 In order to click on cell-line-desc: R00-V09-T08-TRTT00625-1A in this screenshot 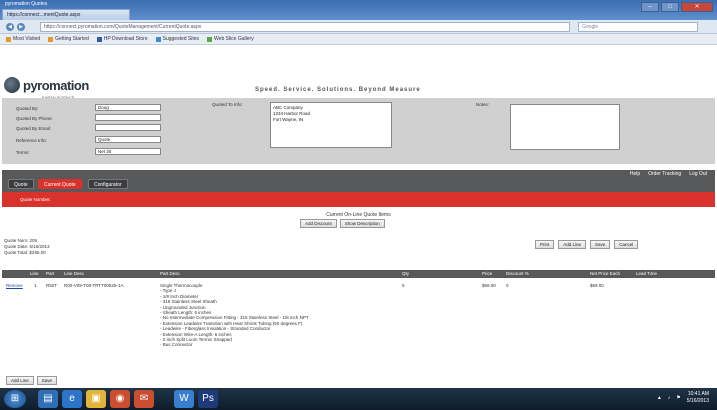, I will do `click(94, 285)`.